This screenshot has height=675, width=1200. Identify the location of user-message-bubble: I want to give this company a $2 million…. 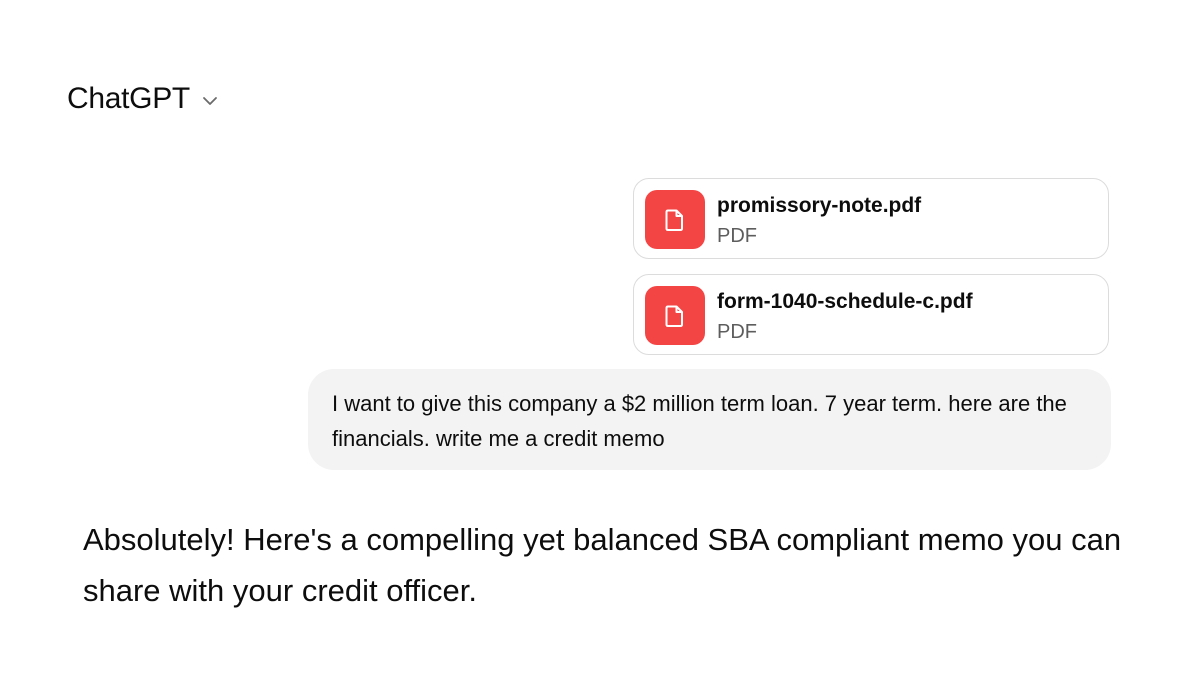
(709, 419).